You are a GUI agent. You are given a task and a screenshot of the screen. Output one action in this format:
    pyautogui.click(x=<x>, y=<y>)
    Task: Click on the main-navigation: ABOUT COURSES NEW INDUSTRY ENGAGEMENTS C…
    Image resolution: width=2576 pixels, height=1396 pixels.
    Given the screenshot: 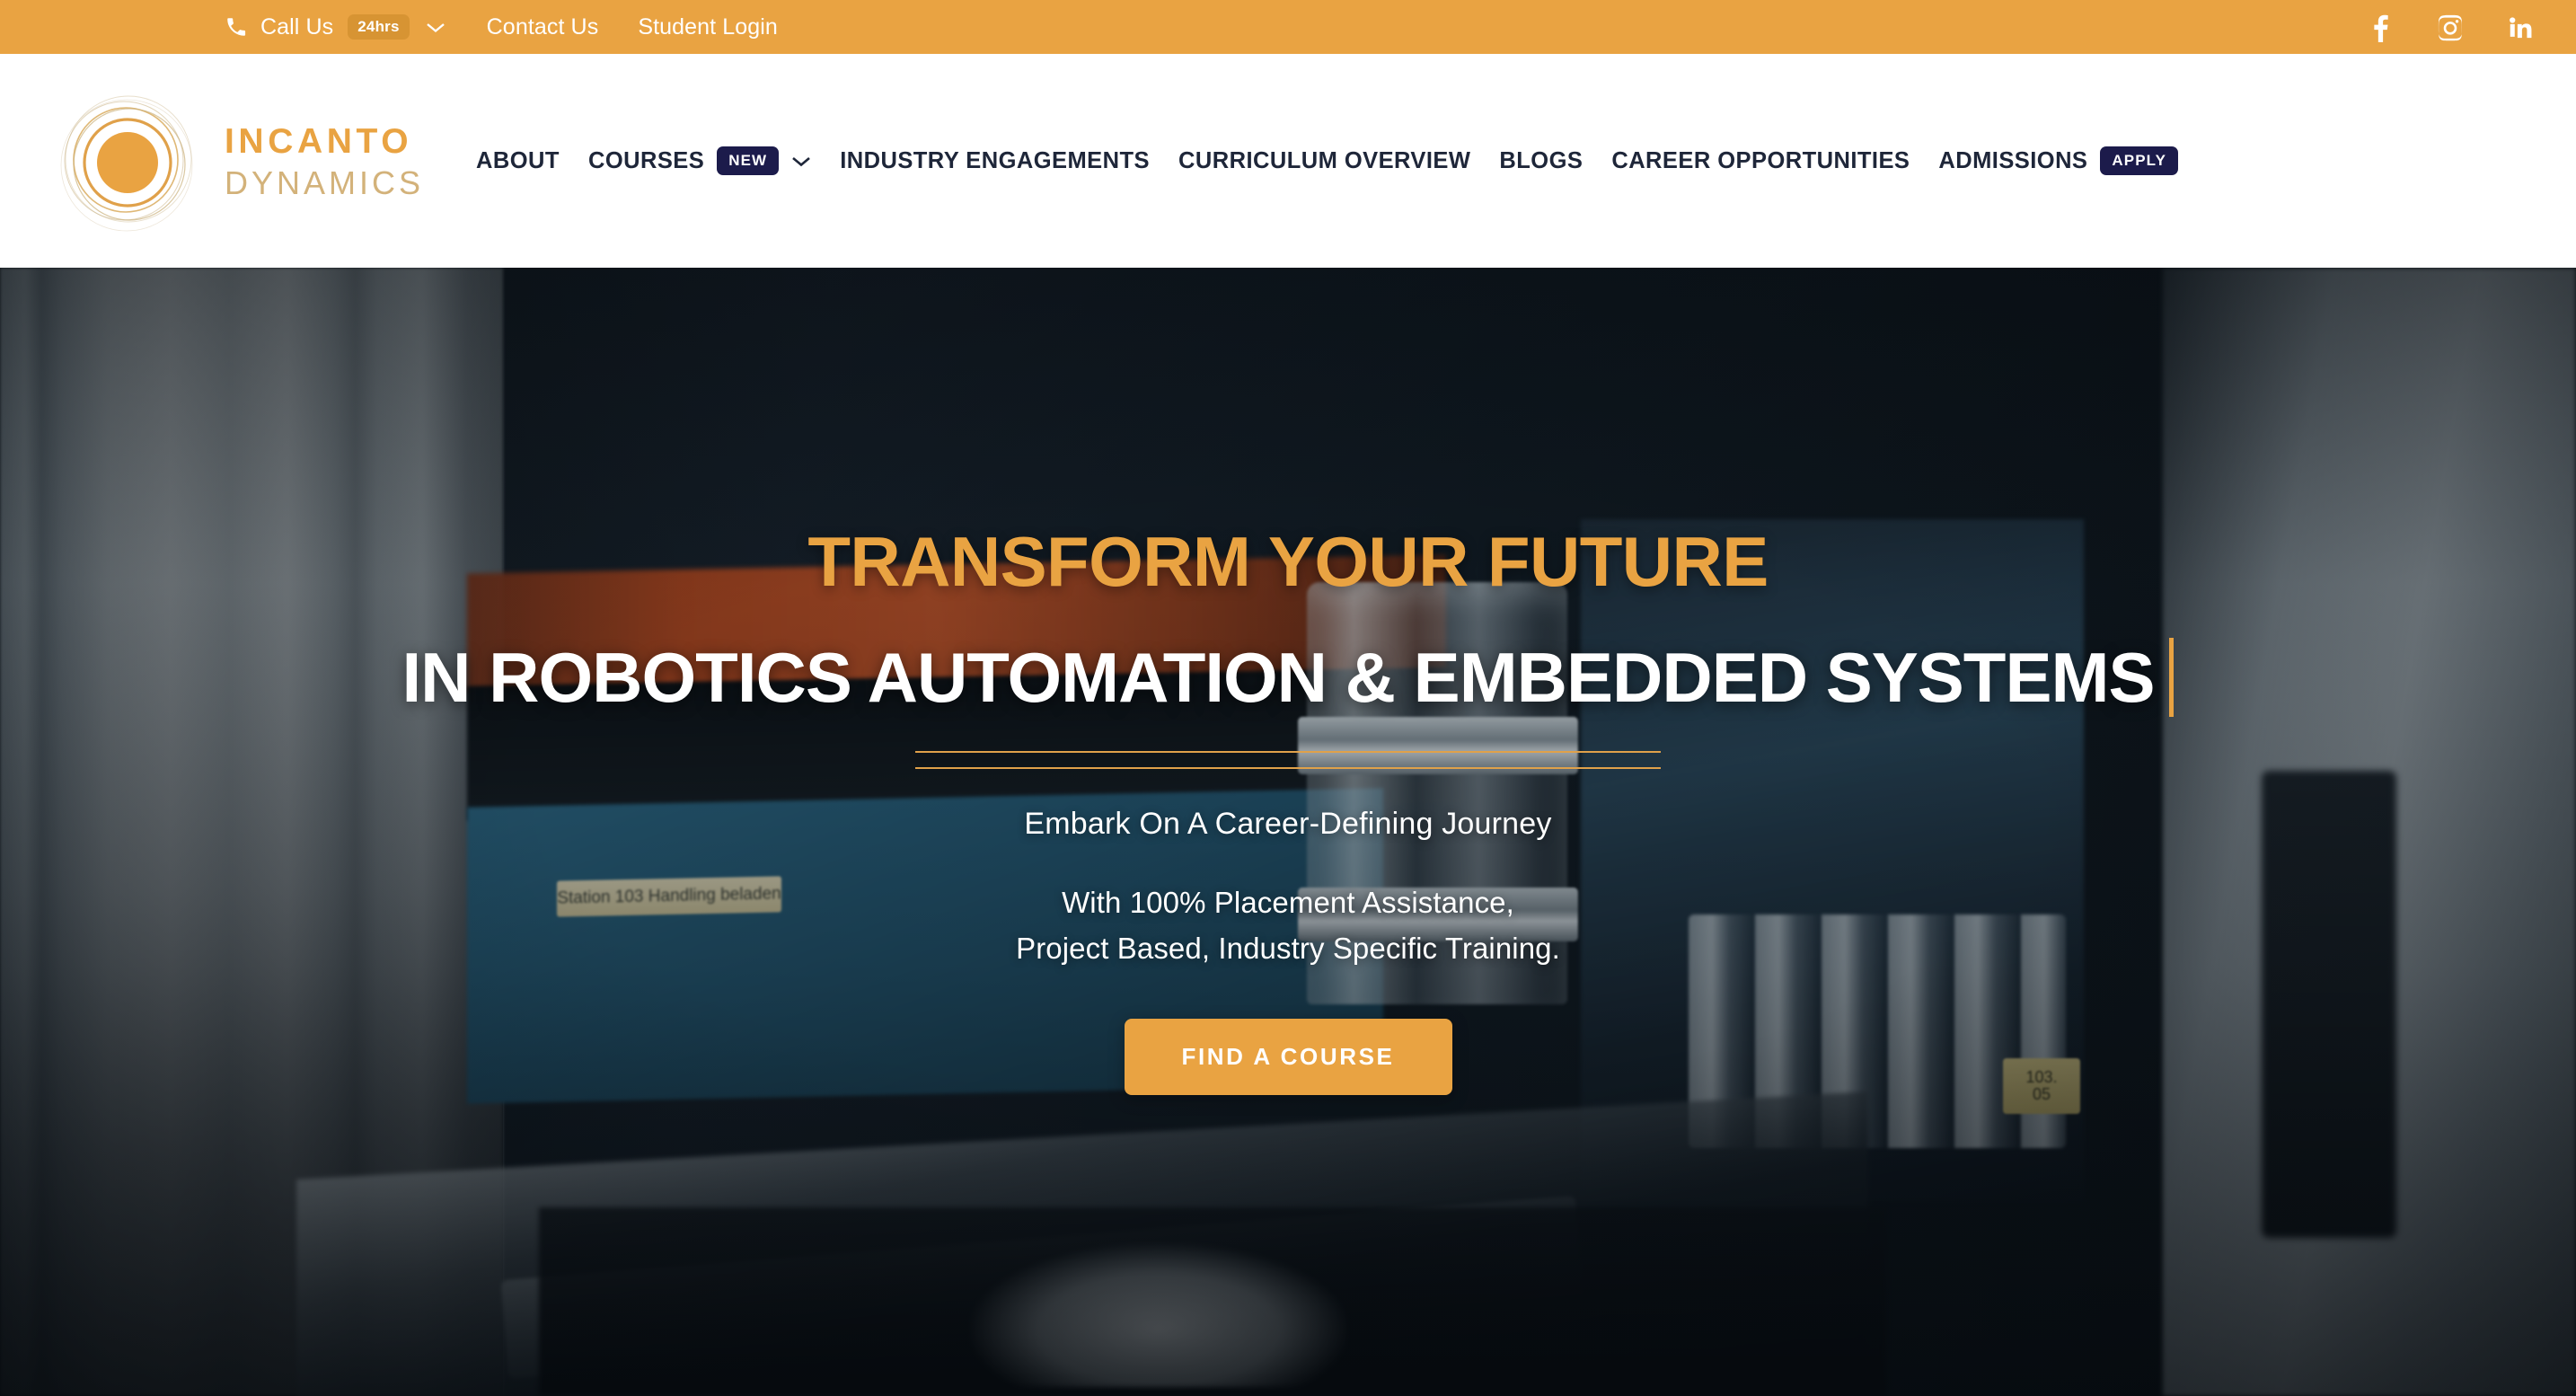 What is the action you would take?
    pyautogui.click(x=1327, y=161)
    